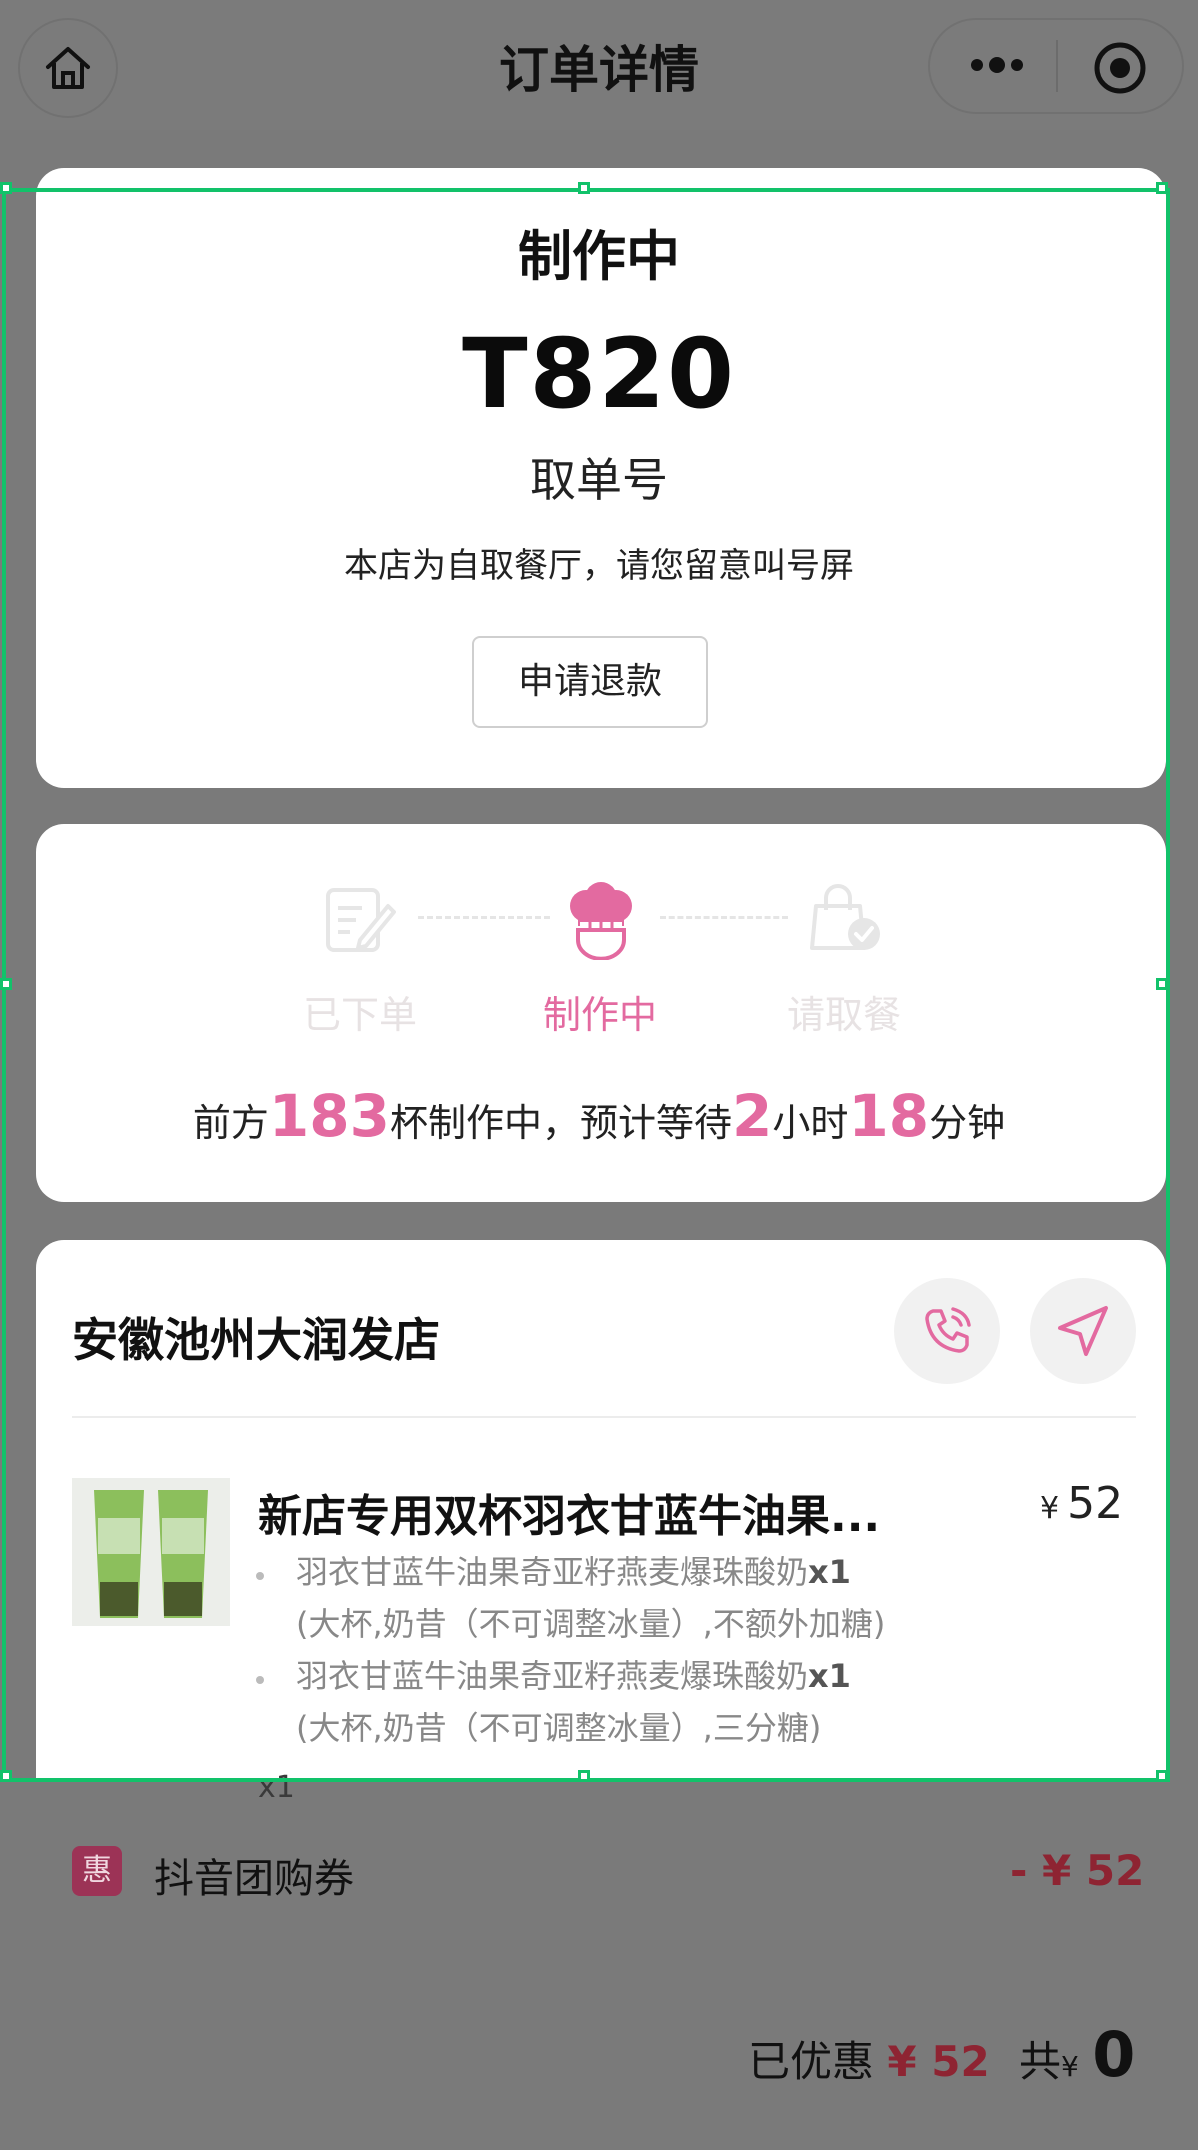 The image size is (1198, 2150). I want to click on total-label: 共, so click(1040, 2061).